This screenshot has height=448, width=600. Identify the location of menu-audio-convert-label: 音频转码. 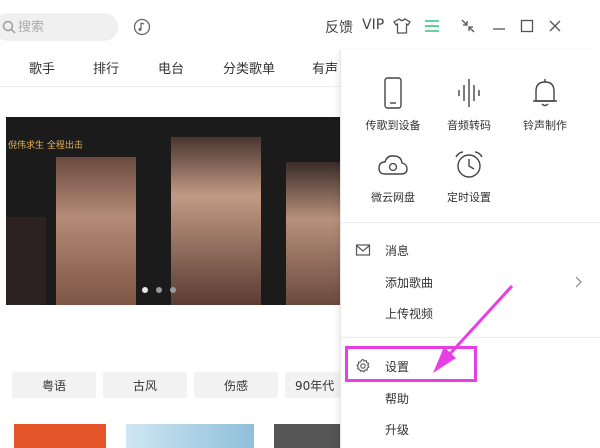
(469, 125).